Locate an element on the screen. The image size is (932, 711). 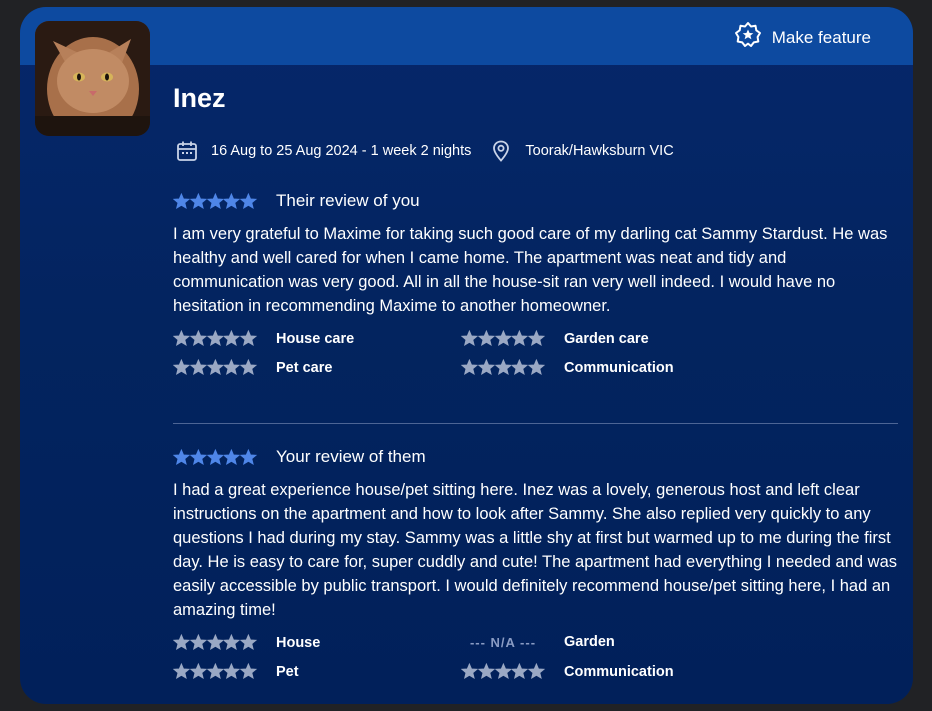
map-pin-icon is located at coordinates (501, 151).